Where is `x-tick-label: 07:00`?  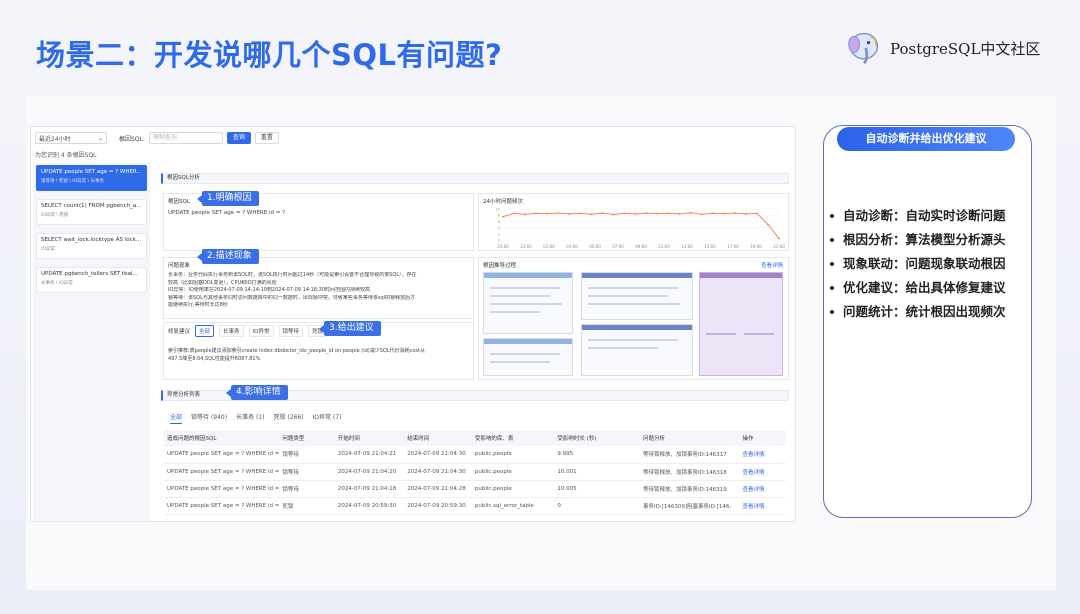 x-tick-label: 07:00 is located at coordinates (618, 246).